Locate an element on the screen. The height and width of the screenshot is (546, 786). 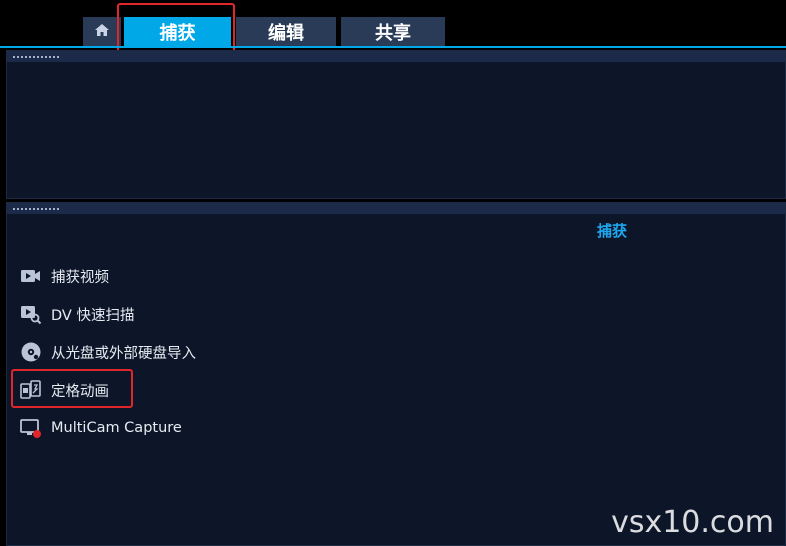
multicam-capture-item: MultiCam Capture is located at coordinates (101, 428).